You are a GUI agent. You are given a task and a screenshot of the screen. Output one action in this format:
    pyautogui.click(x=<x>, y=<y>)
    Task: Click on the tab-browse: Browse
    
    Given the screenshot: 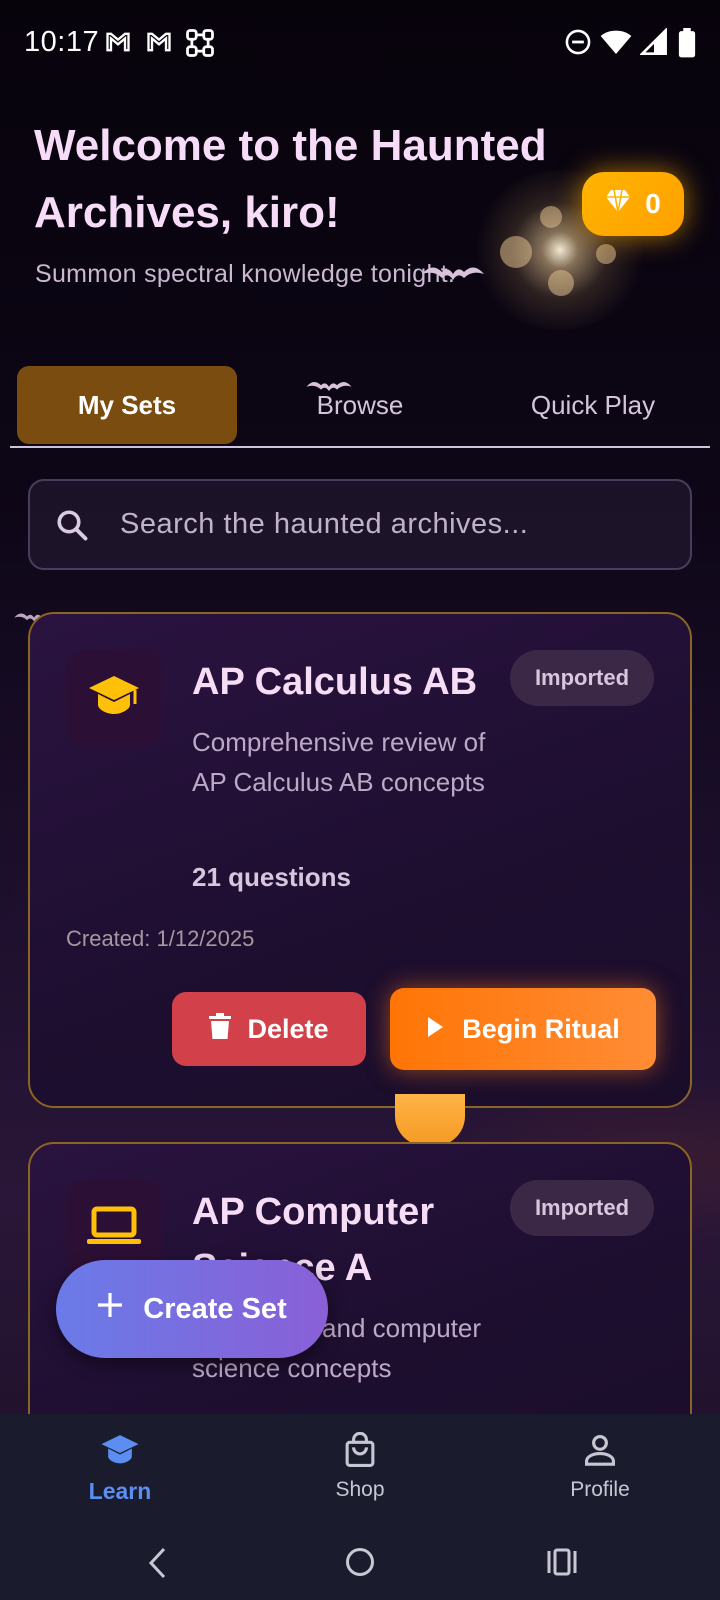 What is the action you would take?
    pyautogui.click(x=360, y=405)
    